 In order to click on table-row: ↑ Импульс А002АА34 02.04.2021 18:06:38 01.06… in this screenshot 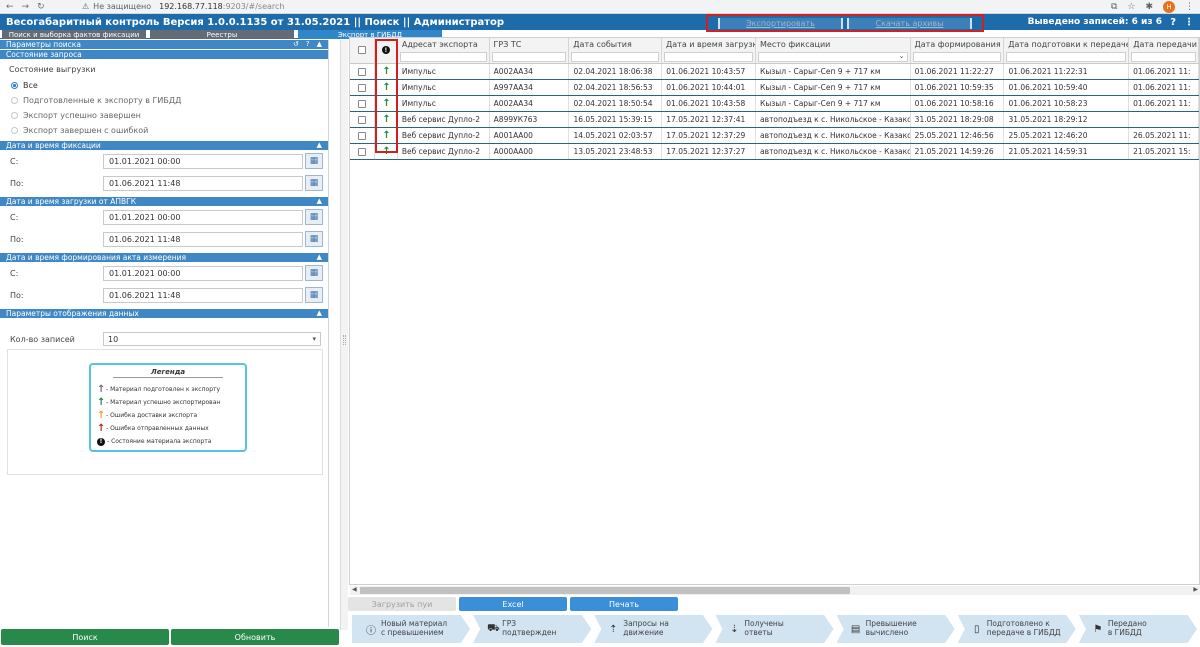, I will do `click(774, 72)`.